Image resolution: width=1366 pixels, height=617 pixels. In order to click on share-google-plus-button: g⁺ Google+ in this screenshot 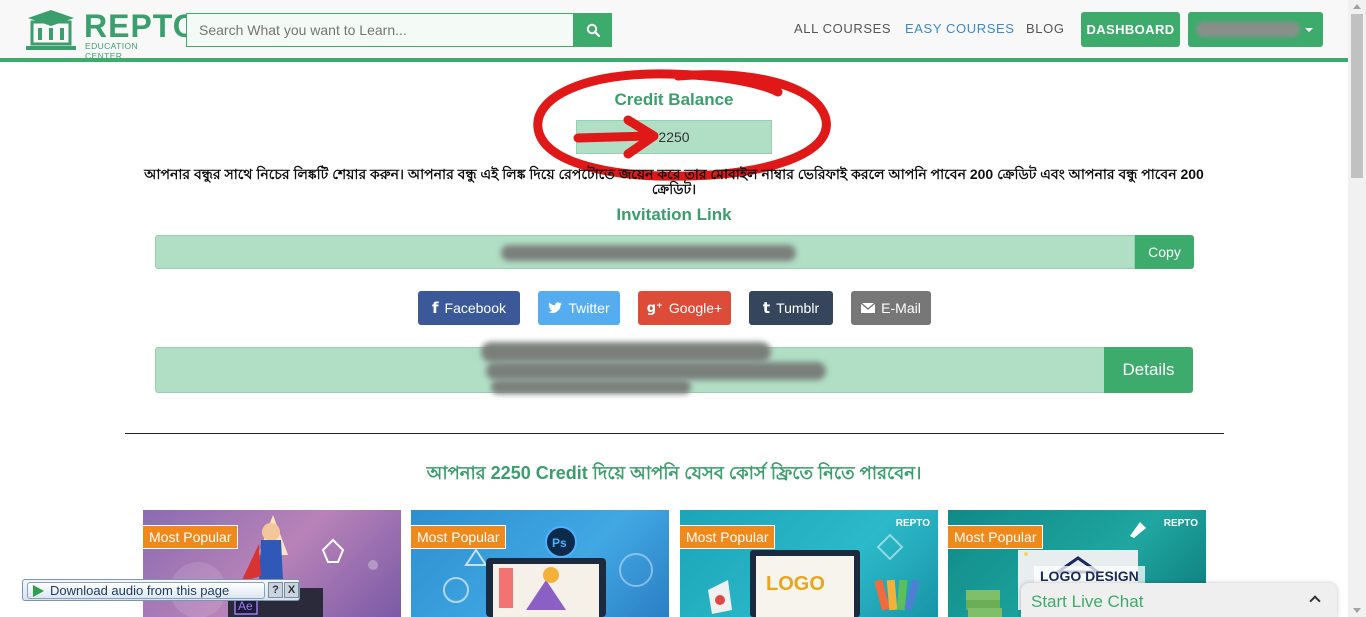, I will do `click(684, 308)`.